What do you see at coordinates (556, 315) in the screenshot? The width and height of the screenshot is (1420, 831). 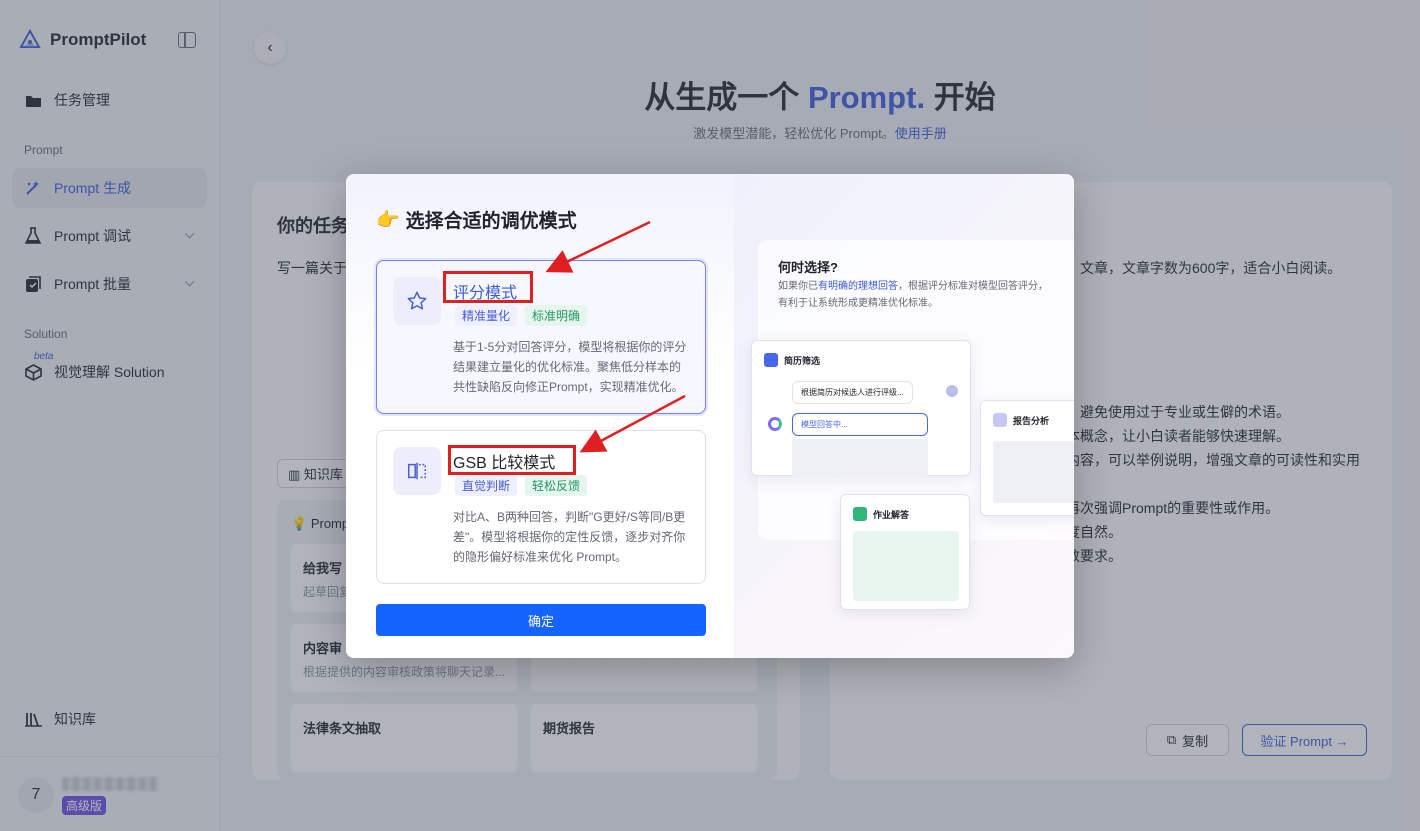 I see `mode-tag: 标准明确` at bounding box center [556, 315].